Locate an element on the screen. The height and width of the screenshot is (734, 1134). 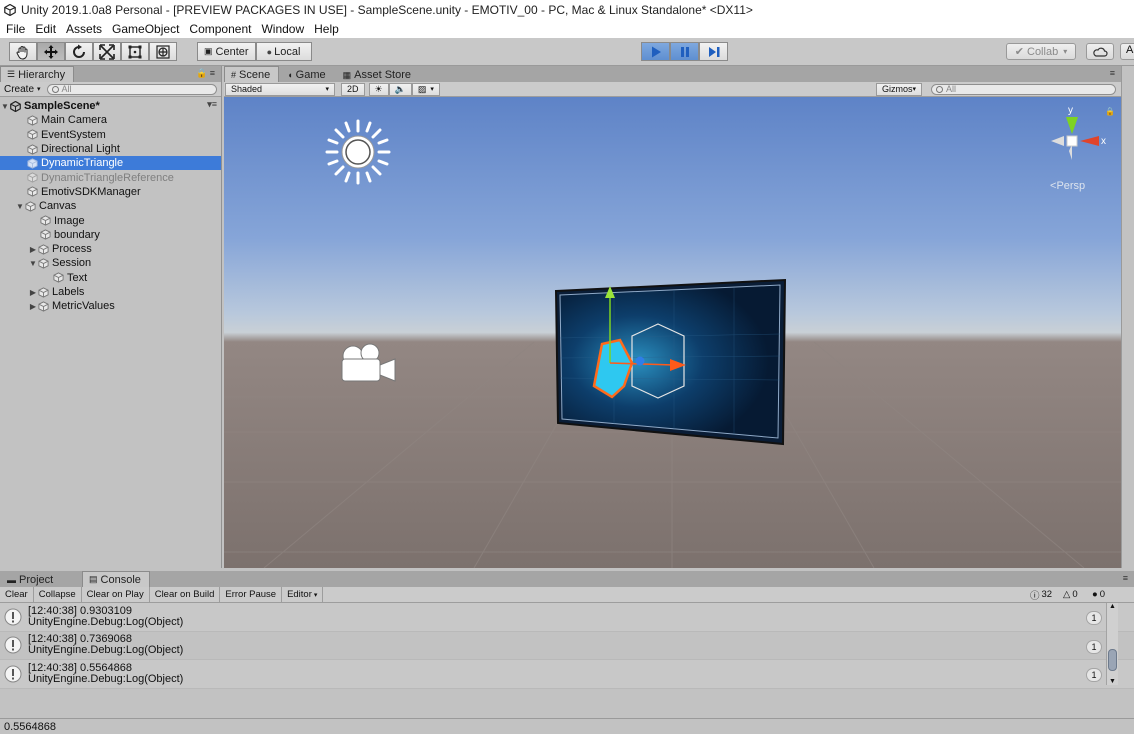
gizmo-y-label: y is located at coordinates (1070, 110).